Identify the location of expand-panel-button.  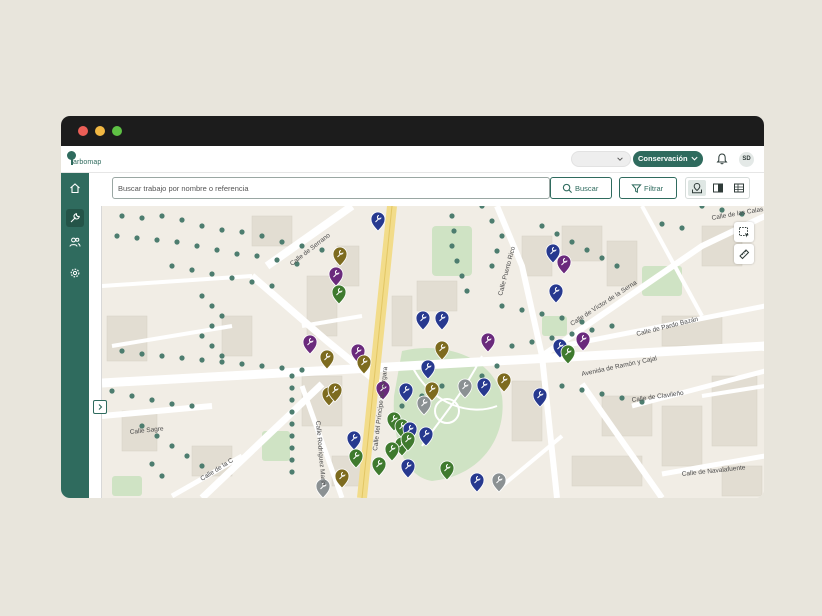
(100, 407).